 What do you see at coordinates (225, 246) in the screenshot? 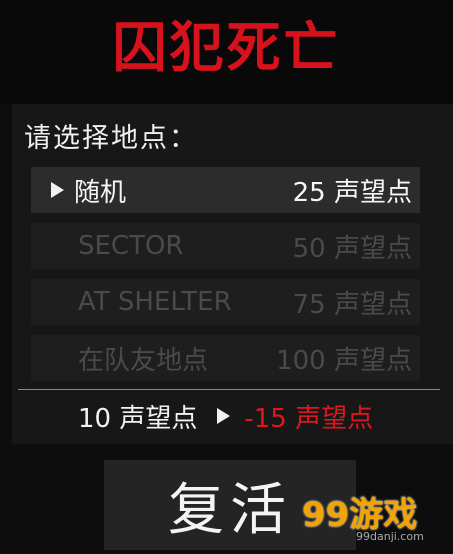
I see `location-option-sector: SECTOR 50 声望点` at bounding box center [225, 246].